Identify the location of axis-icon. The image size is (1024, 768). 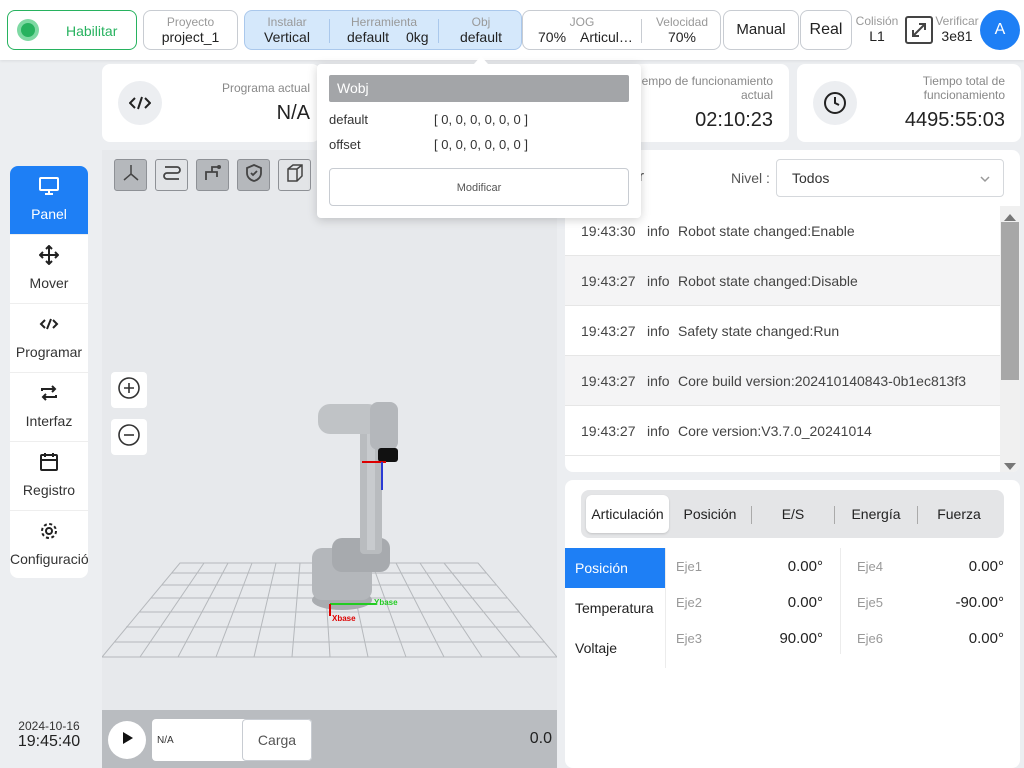
(131, 175).